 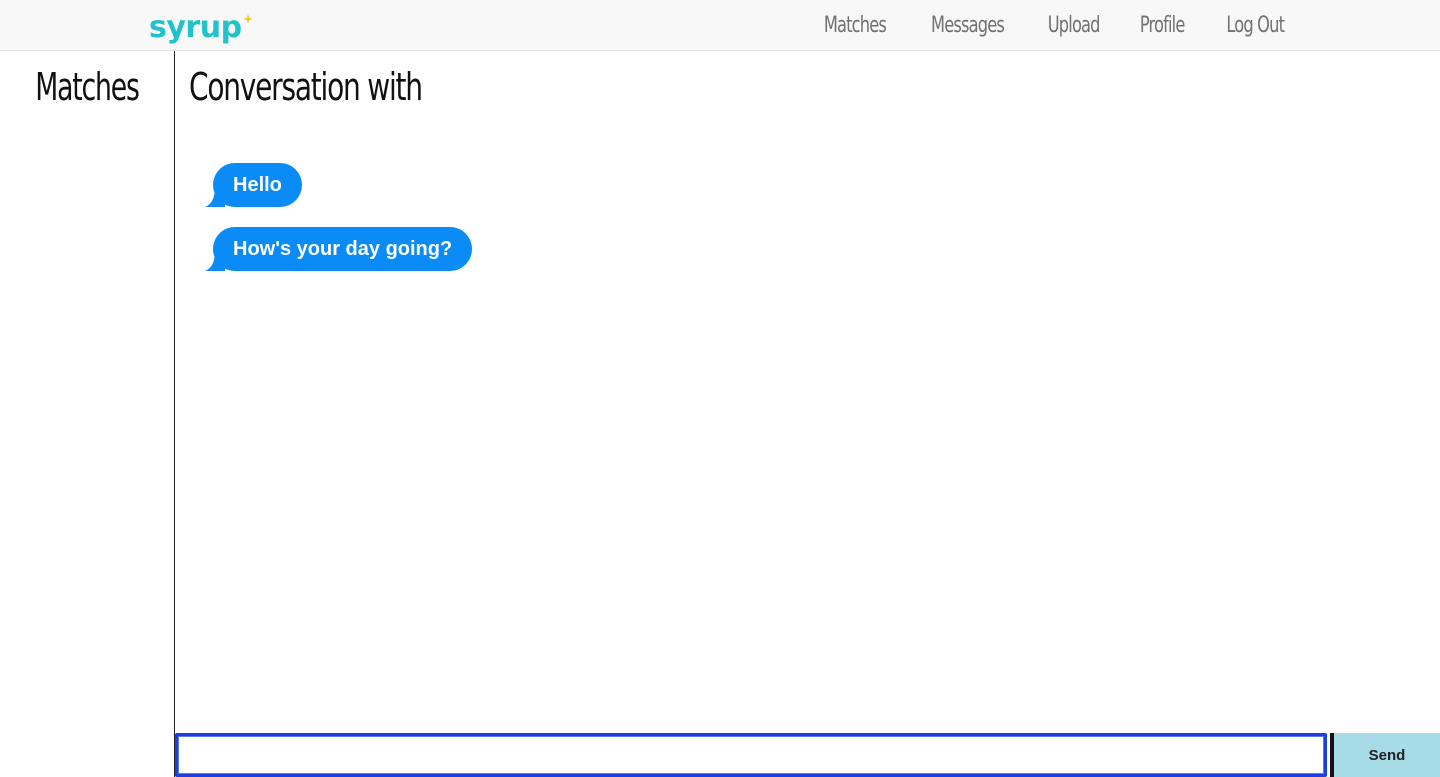 I want to click on conversation-title: Conversation with, so click(x=306, y=87).